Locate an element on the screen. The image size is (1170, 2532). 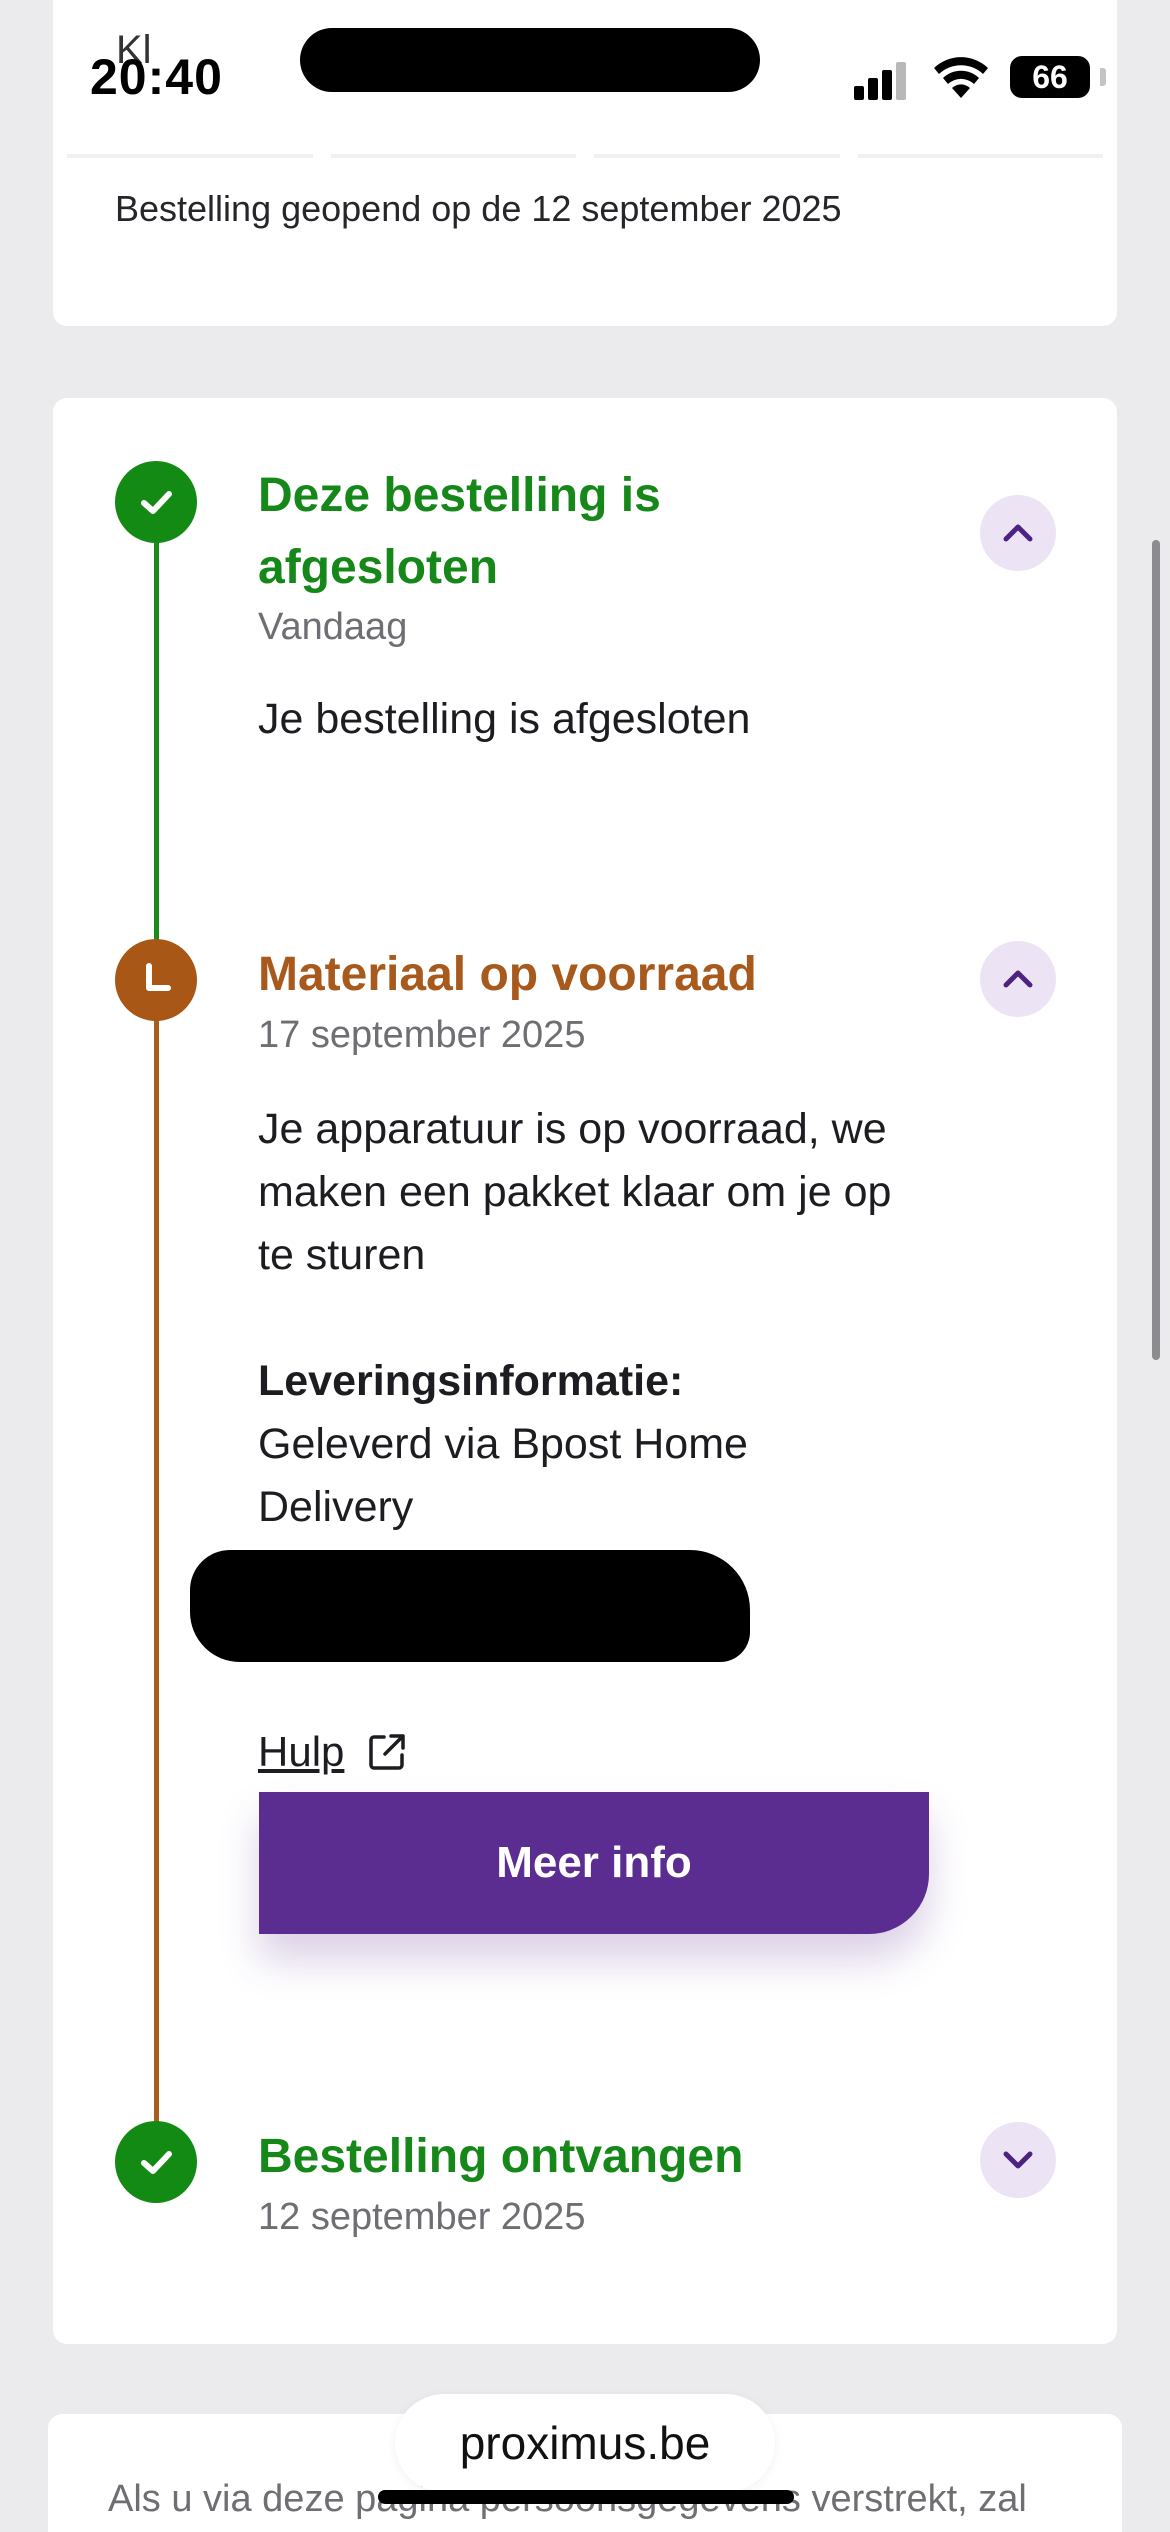
home-indicator is located at coordinates (586, 2497).